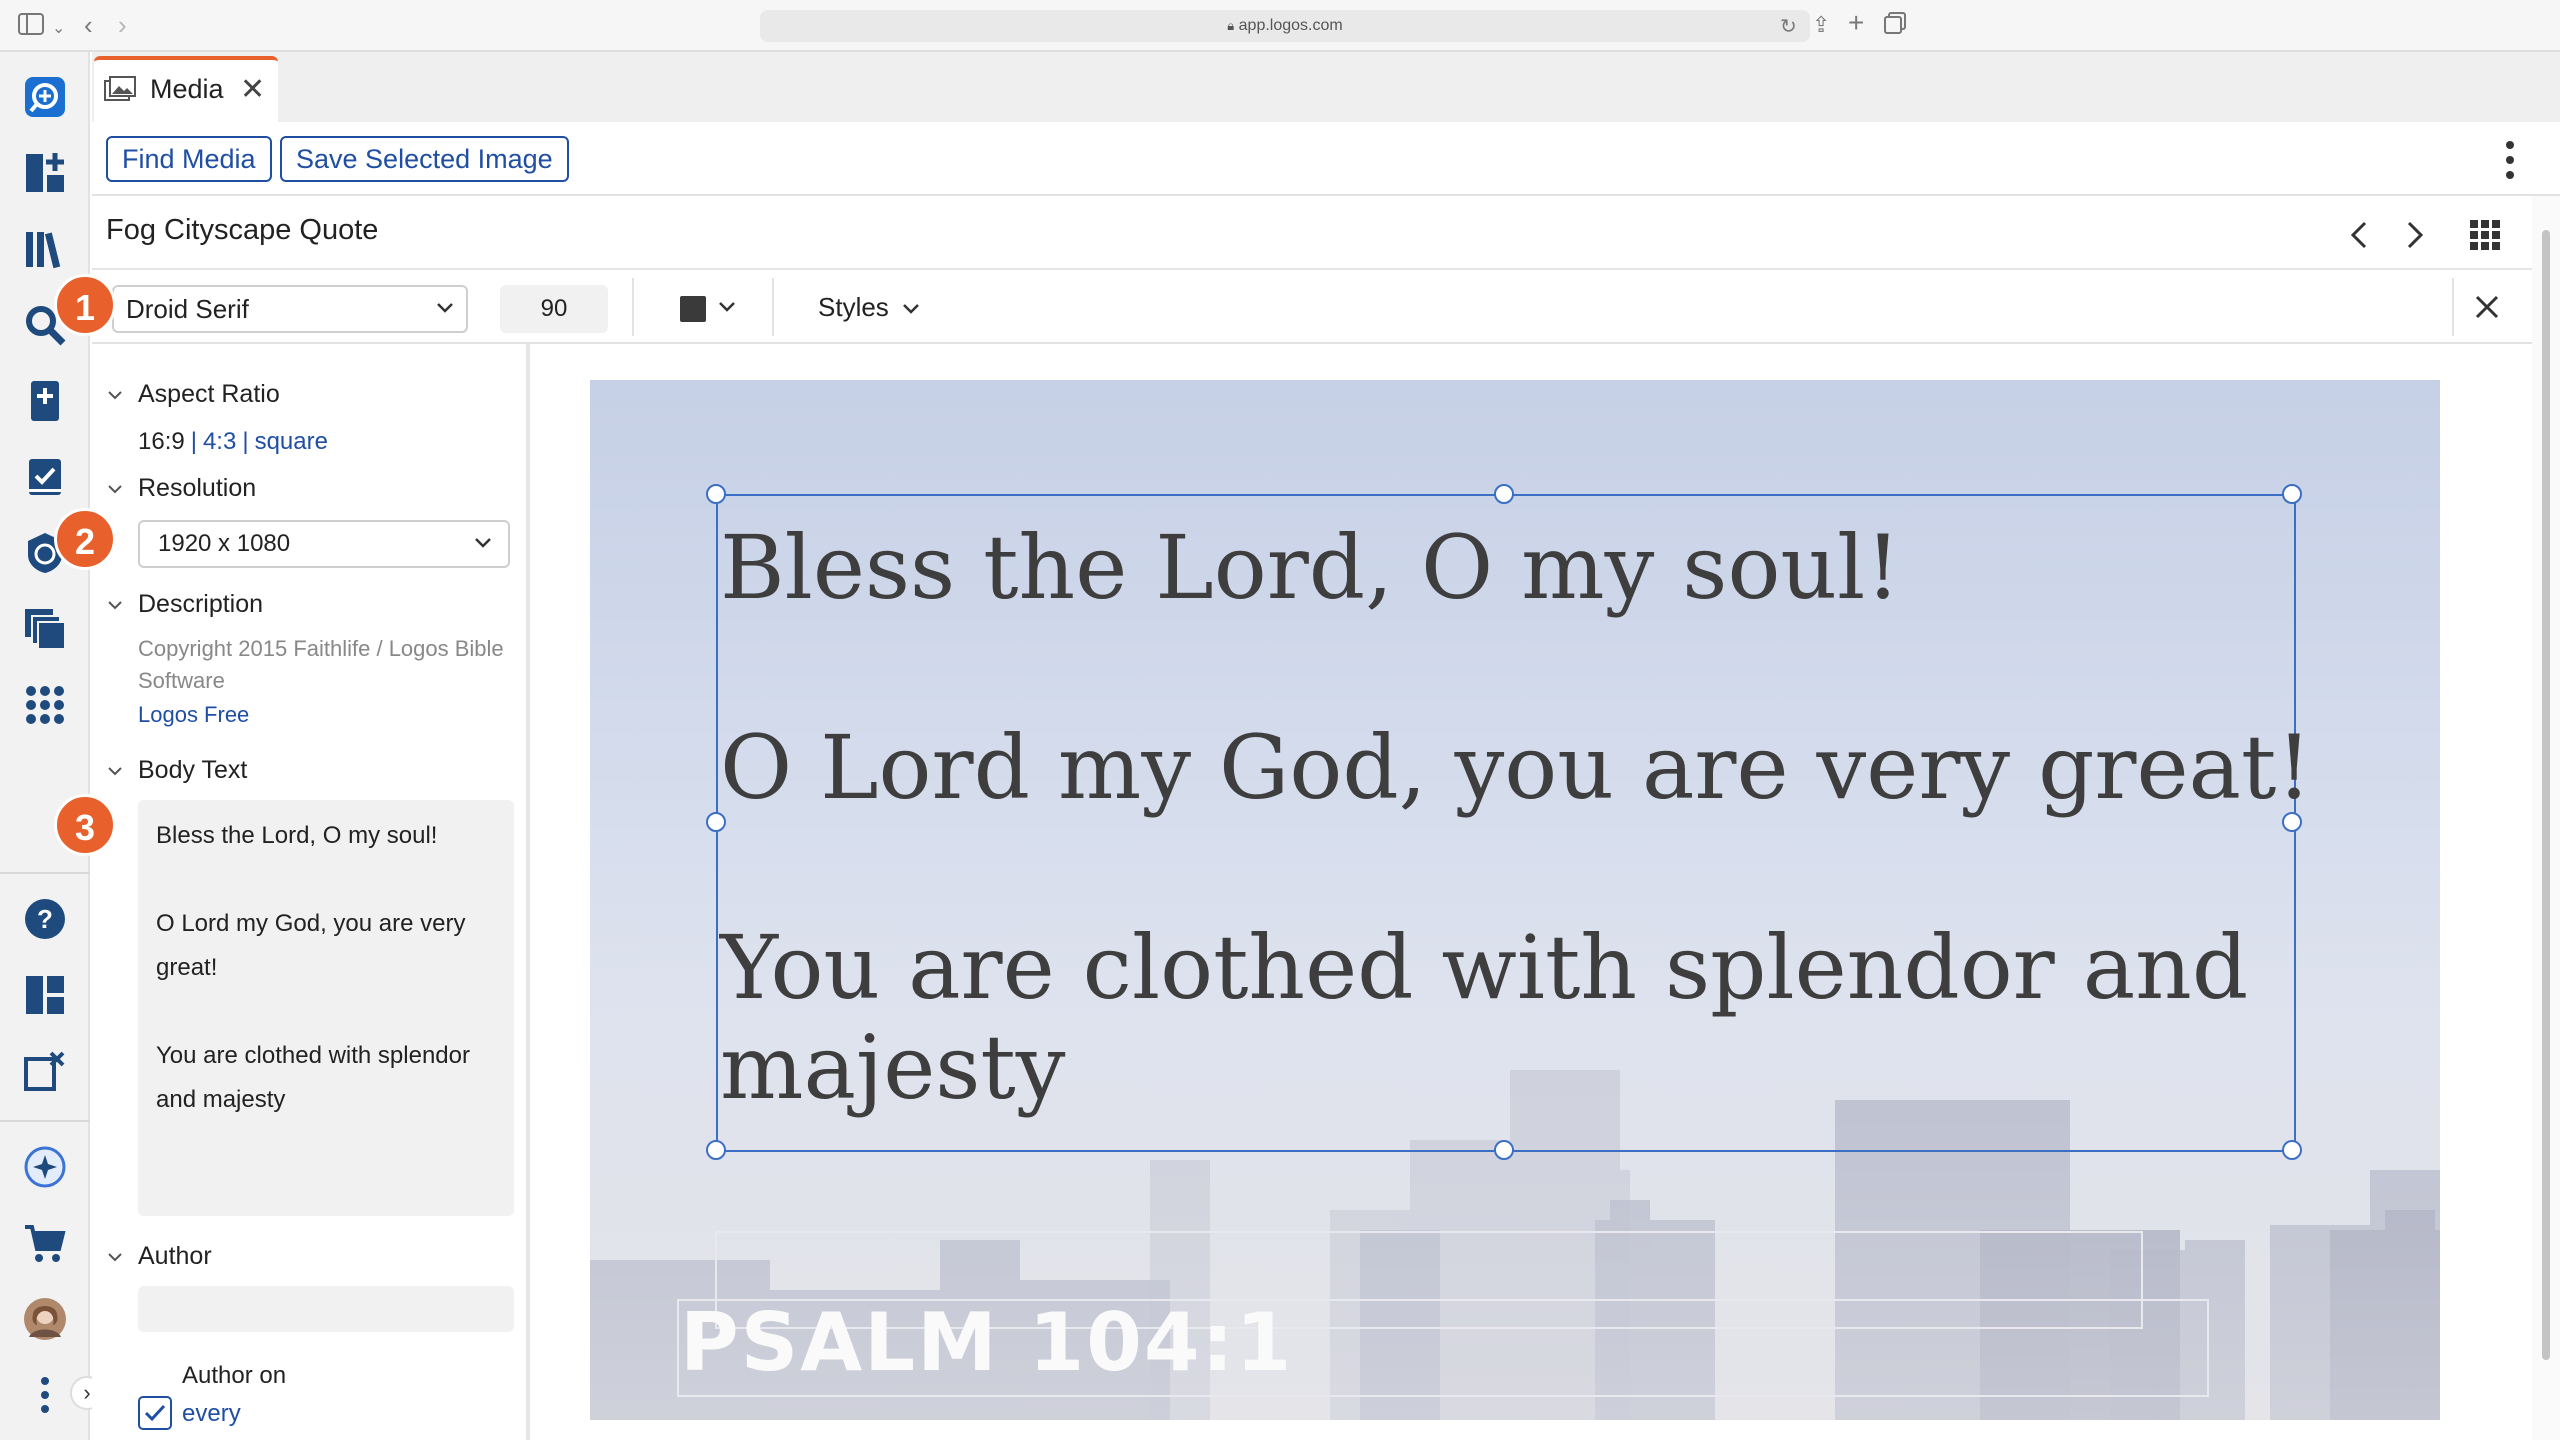  I want to click on scripture-reference-text: PSALM 104:1, so click(986, 1342).